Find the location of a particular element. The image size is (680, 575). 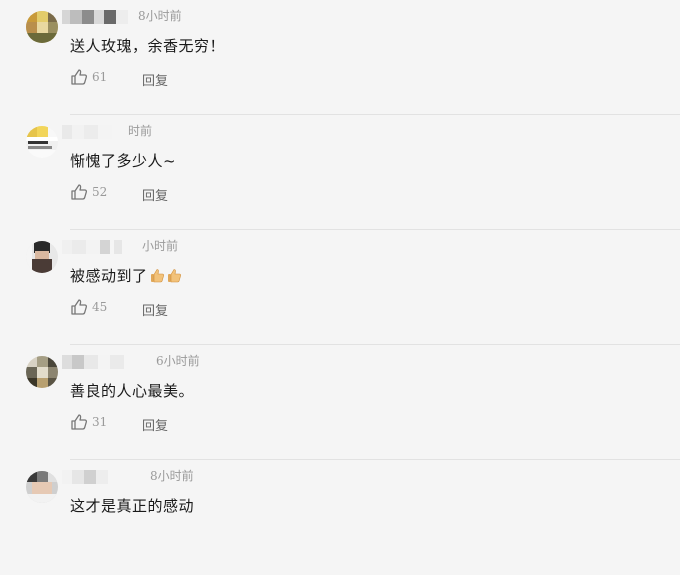

comment-actions: 61 回复 is located at coordinates (220, 78).